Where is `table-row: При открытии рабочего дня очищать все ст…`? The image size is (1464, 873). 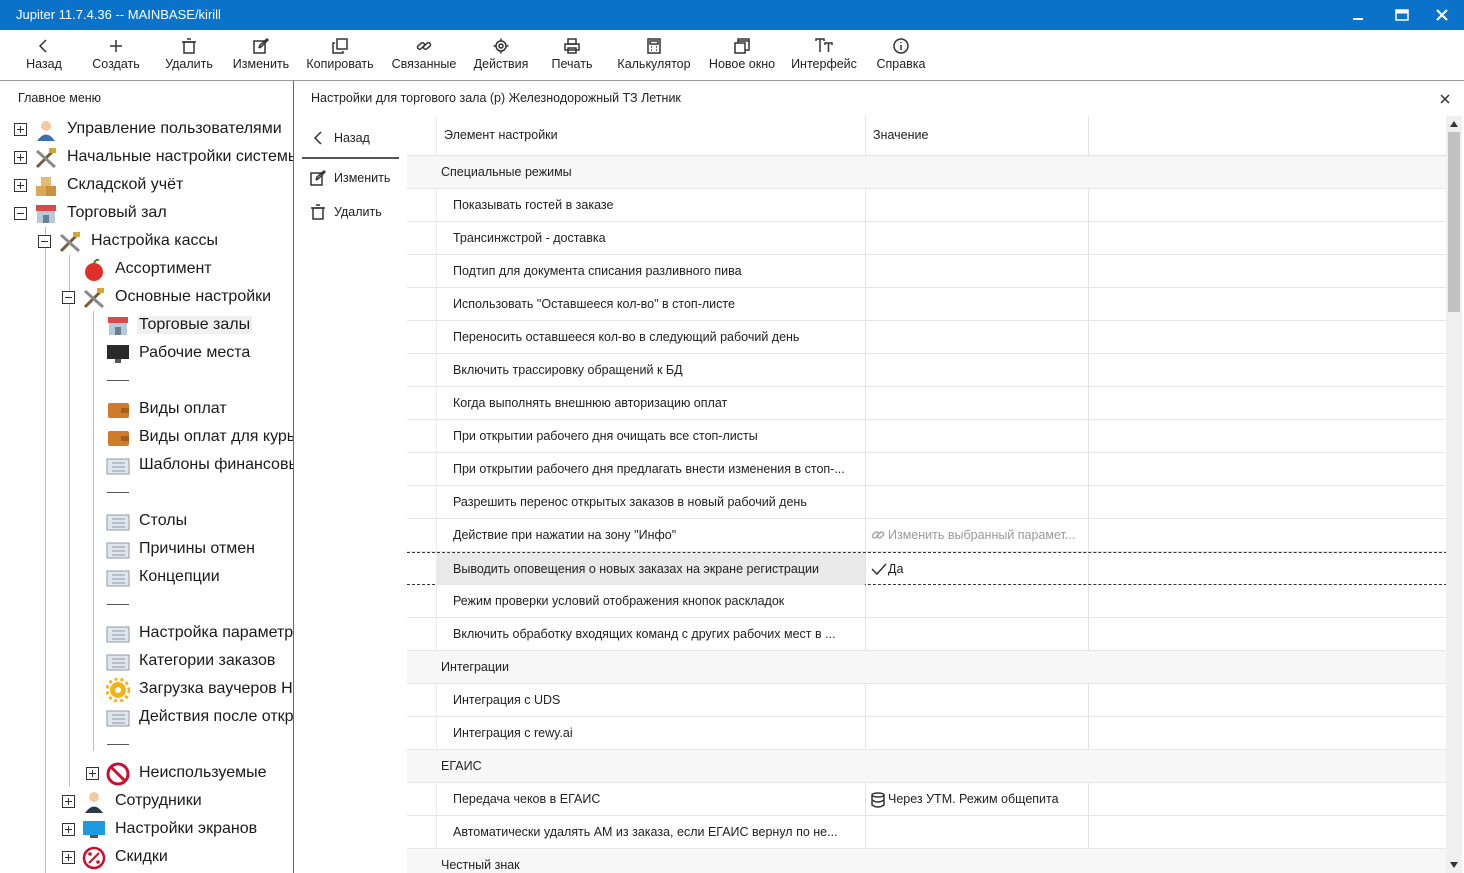
table-row: При открытии рабочего дня очищать все ст… is located at coordinates (927, 436).